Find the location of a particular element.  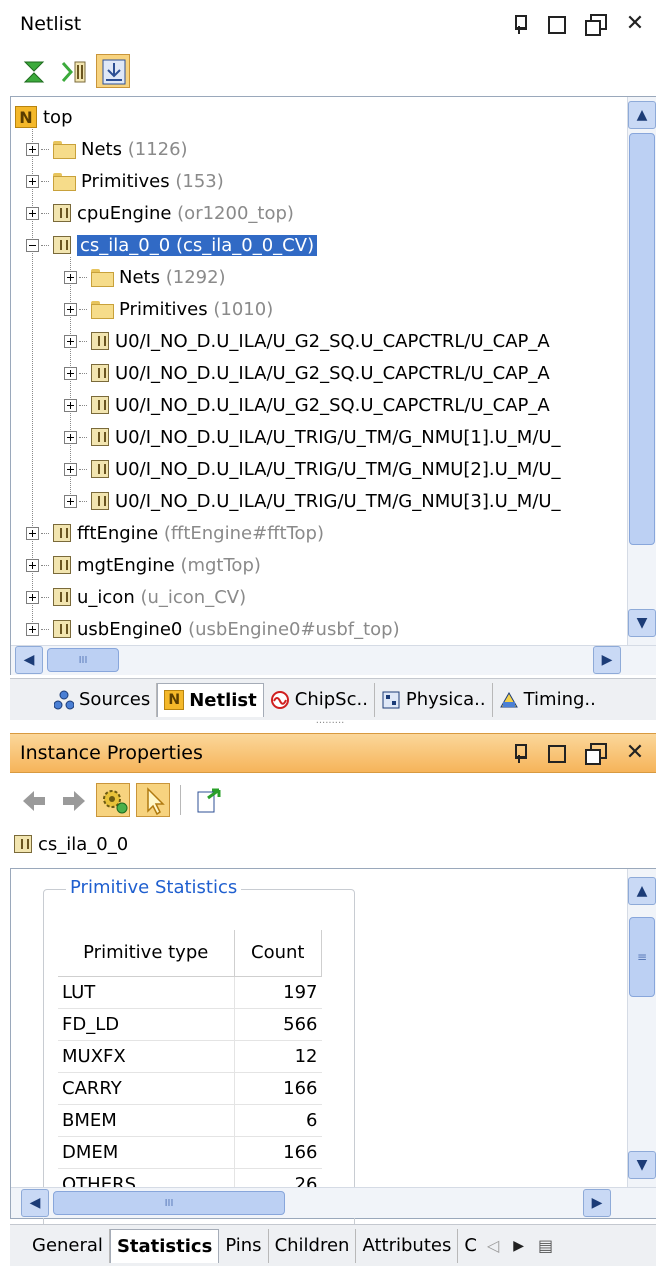

select-mode-button is located at coordinates (153, 800).